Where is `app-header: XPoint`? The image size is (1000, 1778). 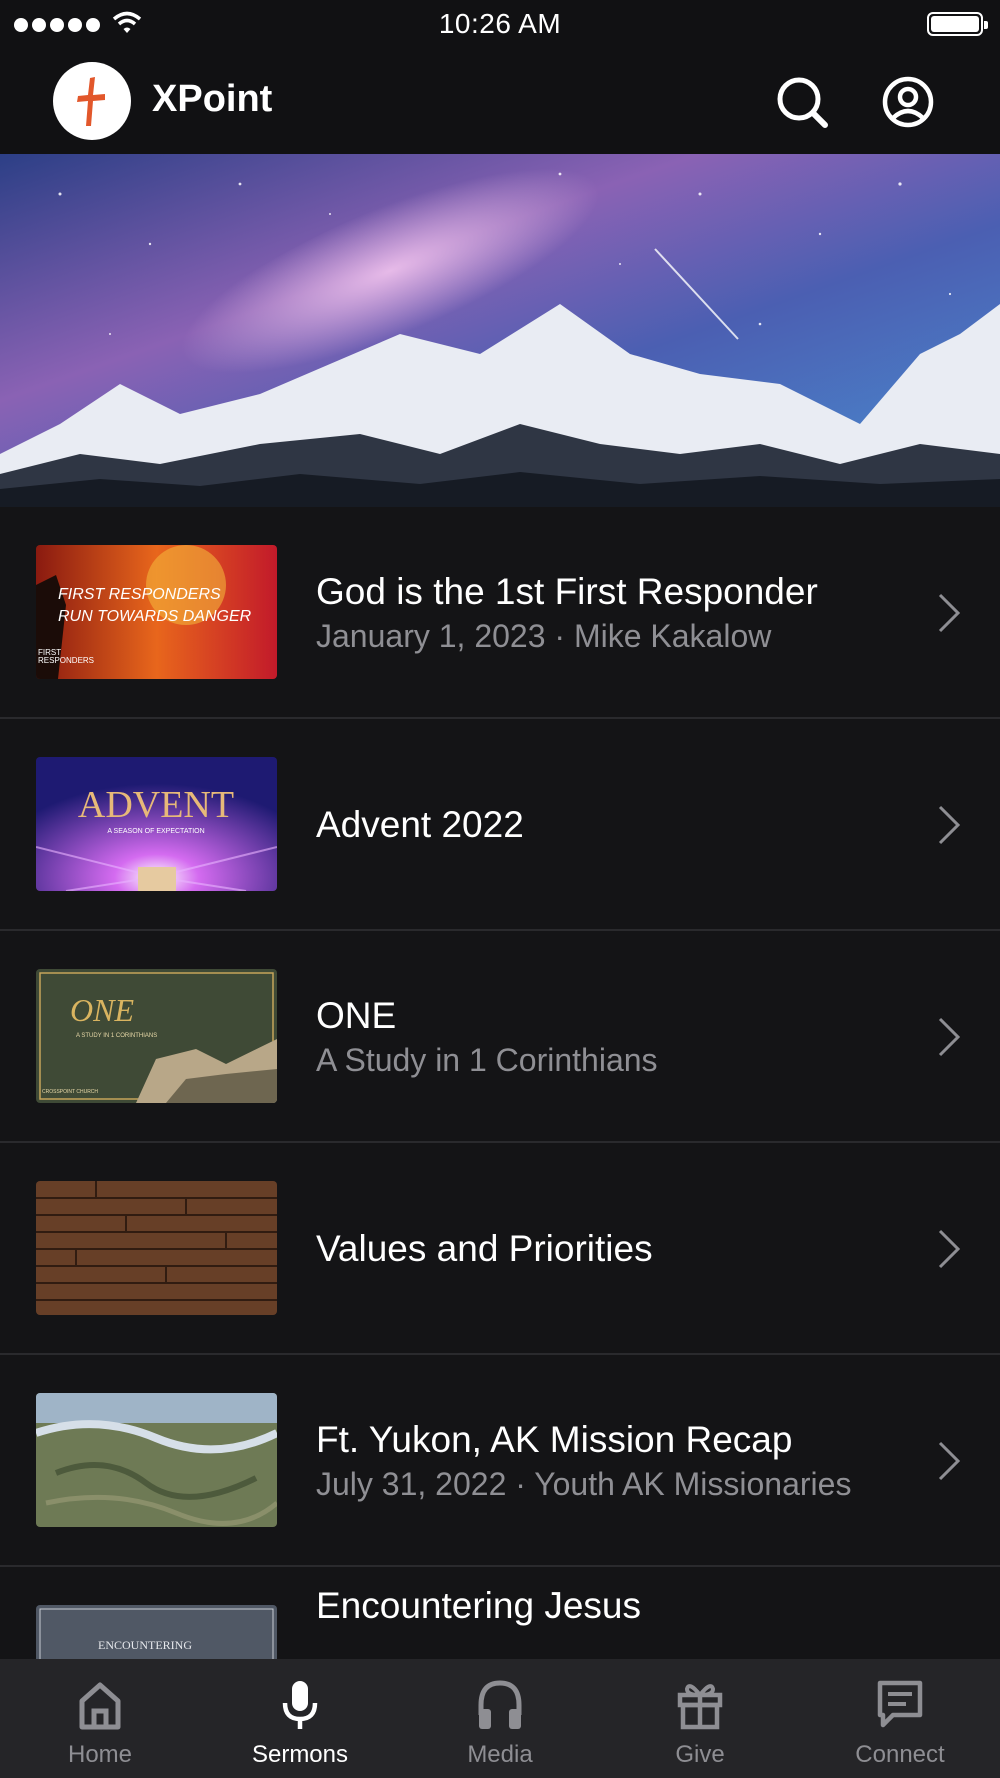 app-header: XPoint is located at coordinates (500, 102).